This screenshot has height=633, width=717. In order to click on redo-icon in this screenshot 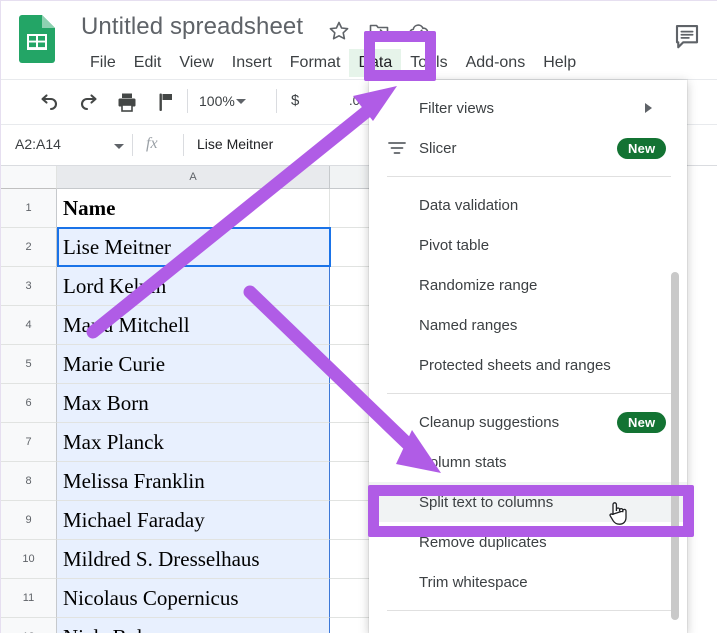, I will do `click(89, 102)`.